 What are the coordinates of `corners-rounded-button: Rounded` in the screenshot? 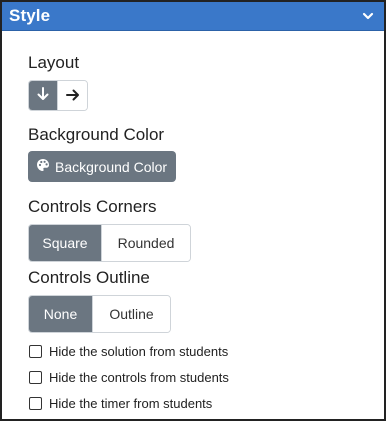 It's located at (145, 243).